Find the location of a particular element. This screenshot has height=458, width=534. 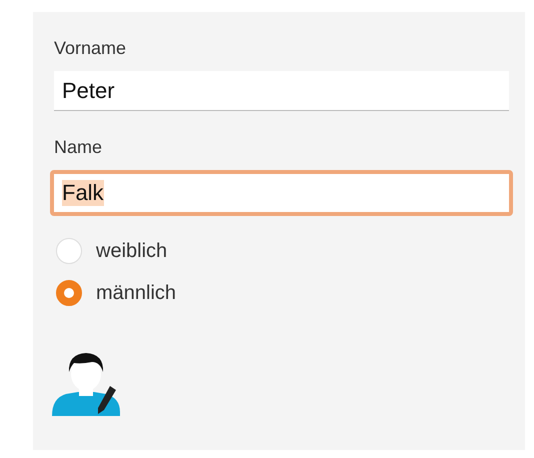

field-label: Vorname is located at coordinates (91, 48).